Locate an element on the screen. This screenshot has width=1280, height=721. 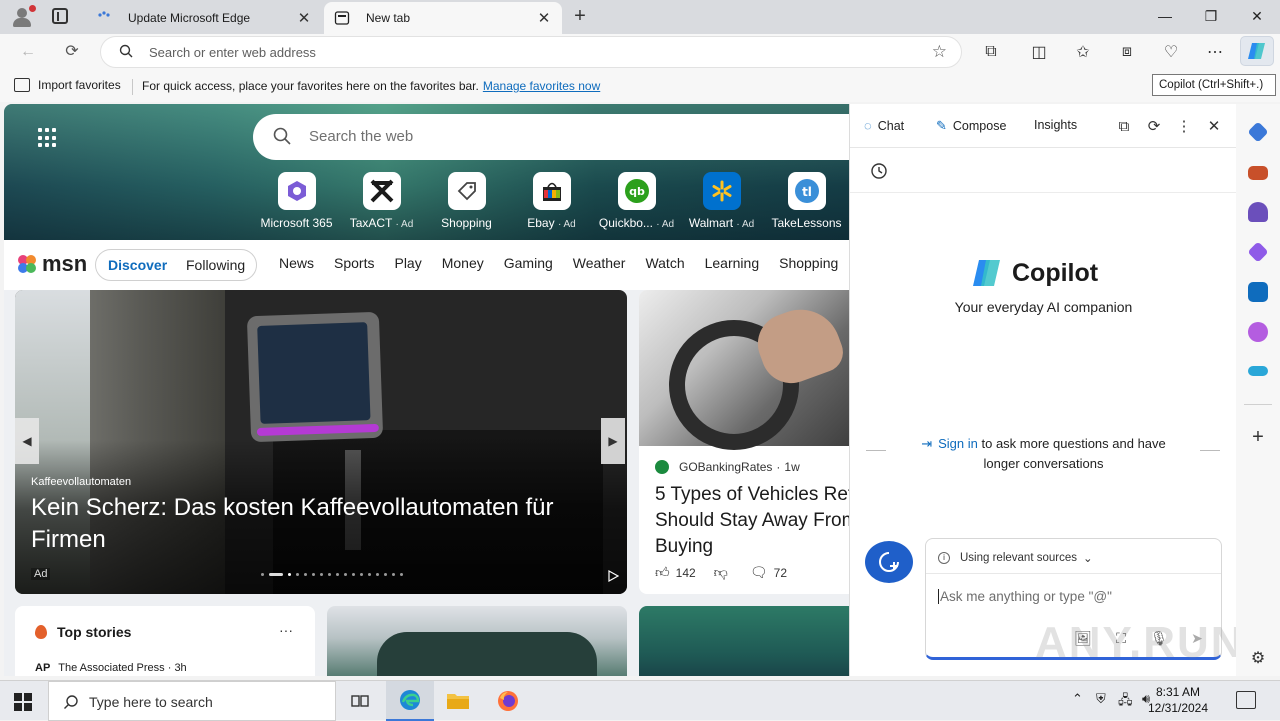
maximize-button: ❐ is located at coordinates (1211, 16).